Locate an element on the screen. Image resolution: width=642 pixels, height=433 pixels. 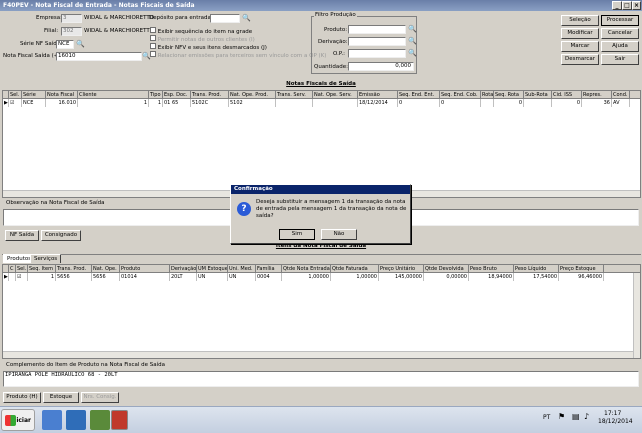
tray-icon: ⚑ is located at coordinates (561, 416).